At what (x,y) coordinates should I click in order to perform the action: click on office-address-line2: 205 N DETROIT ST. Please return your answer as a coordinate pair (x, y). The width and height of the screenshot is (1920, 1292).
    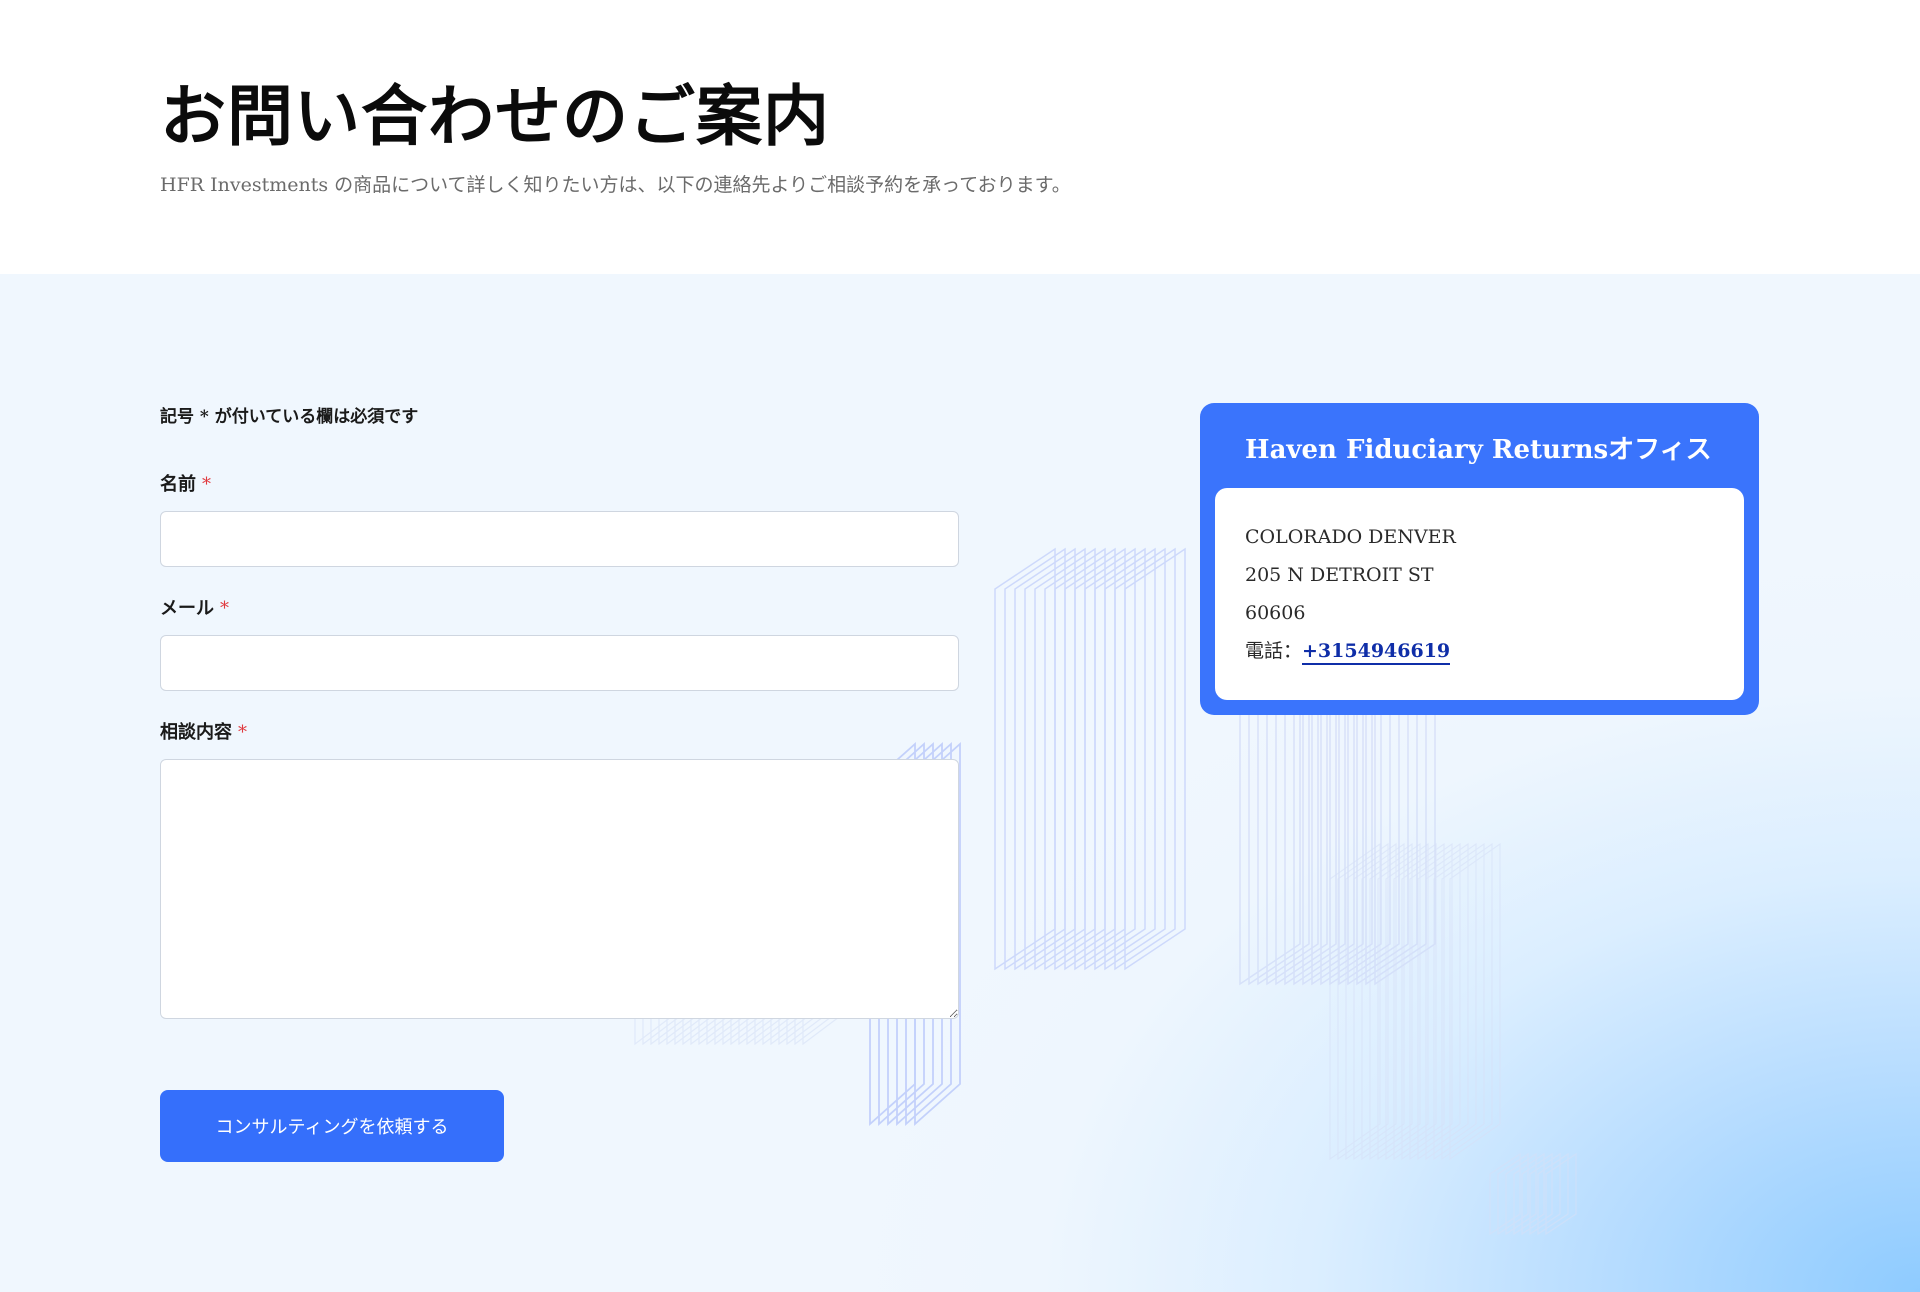
    Looking at the image, I should click on (1339, 575).